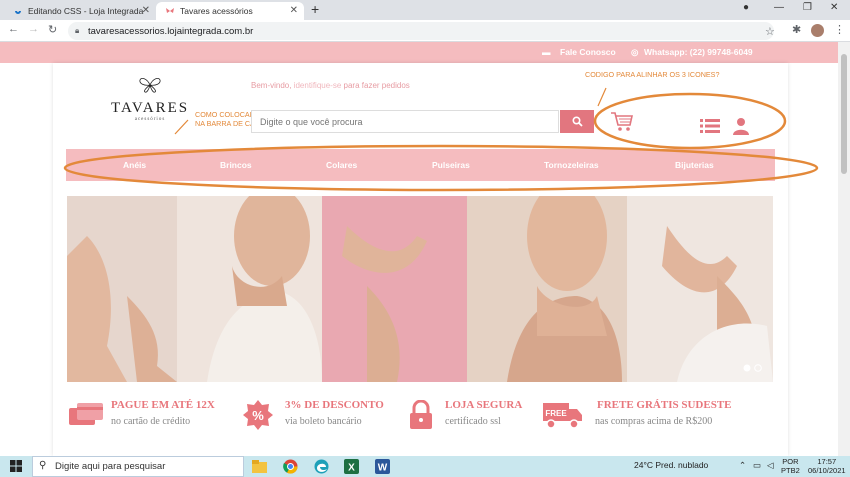 The height and width of the screenshot is (477, 850). I want to click on system-clock: 17:57 06/10/2021, so click(827, 466).